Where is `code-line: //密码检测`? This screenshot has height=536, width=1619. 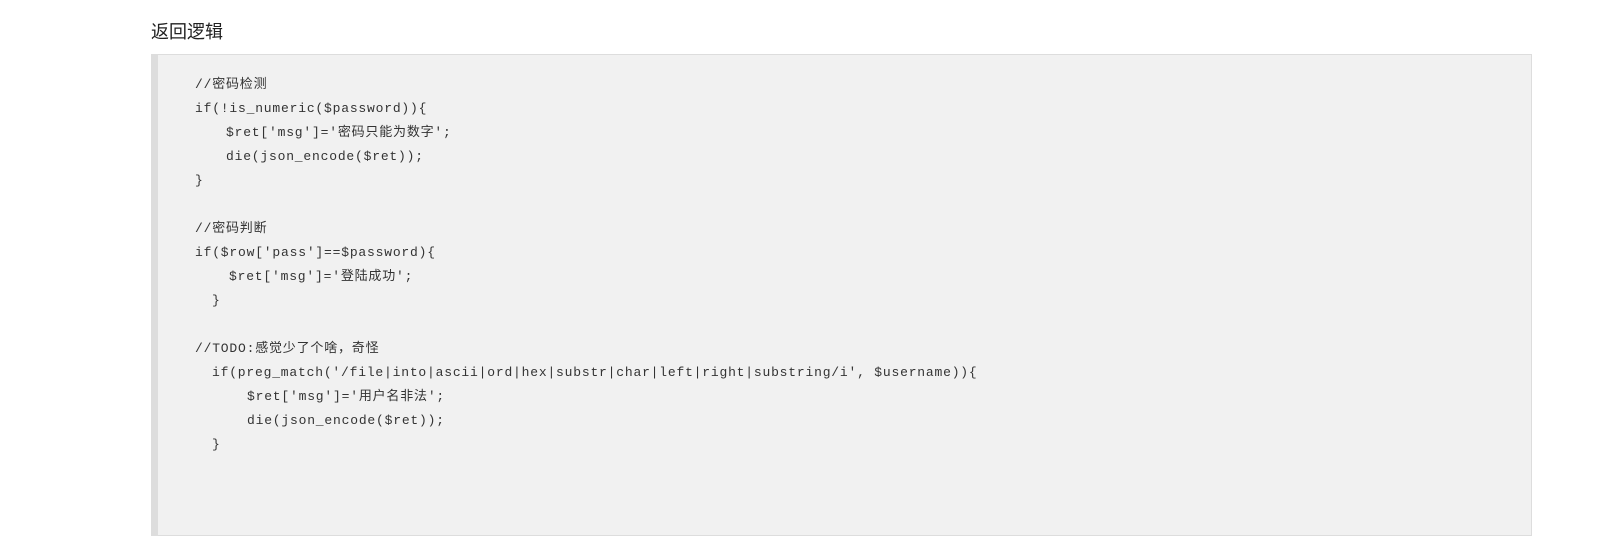 code-line: //密码检测 is located at coordinates (231, 84).